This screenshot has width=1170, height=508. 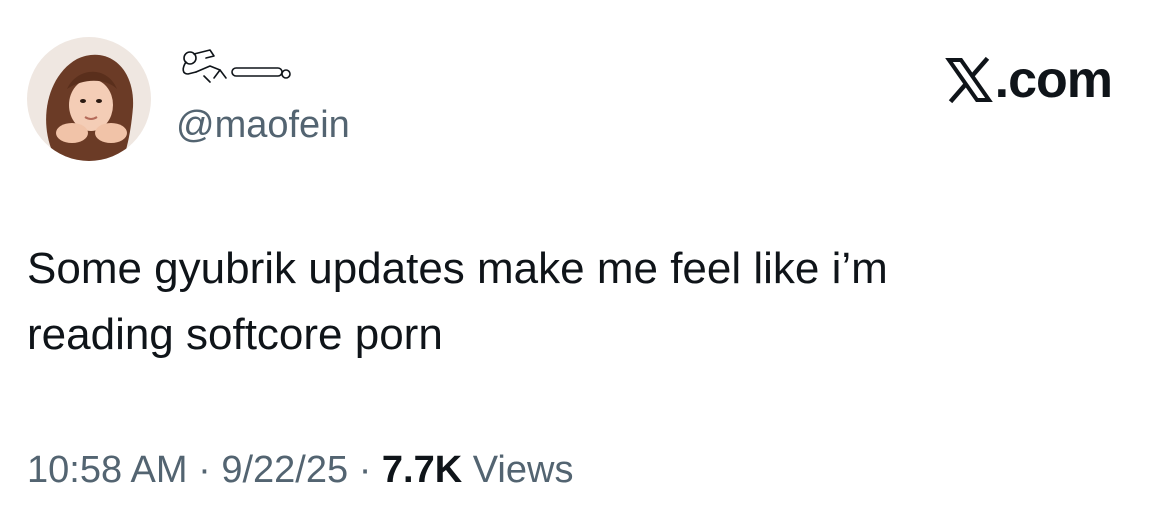 I want to click on display-name-drawing, so click(x=236, y=66).